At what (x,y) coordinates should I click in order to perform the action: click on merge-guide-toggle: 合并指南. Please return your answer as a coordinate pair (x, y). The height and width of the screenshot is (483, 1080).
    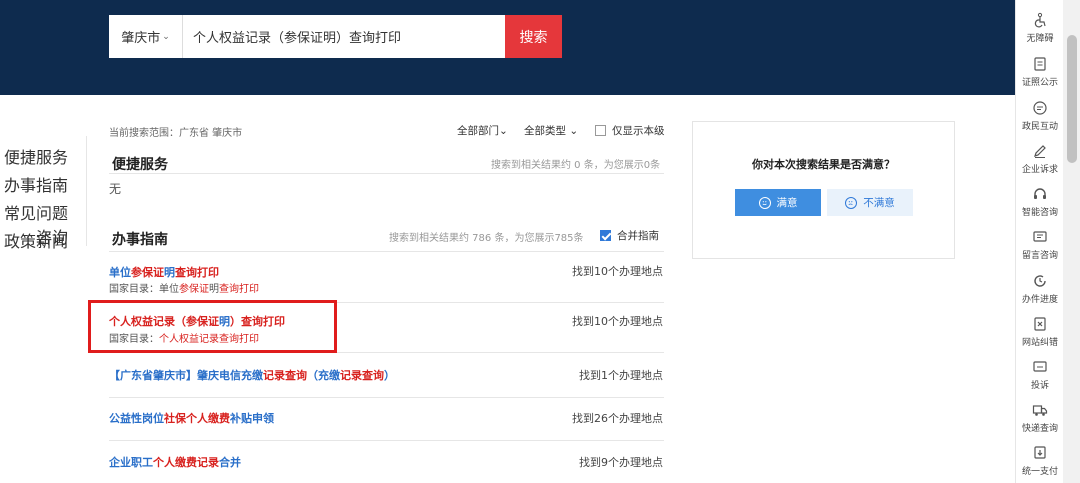
    Looking at the image, I should click on (629, 235).